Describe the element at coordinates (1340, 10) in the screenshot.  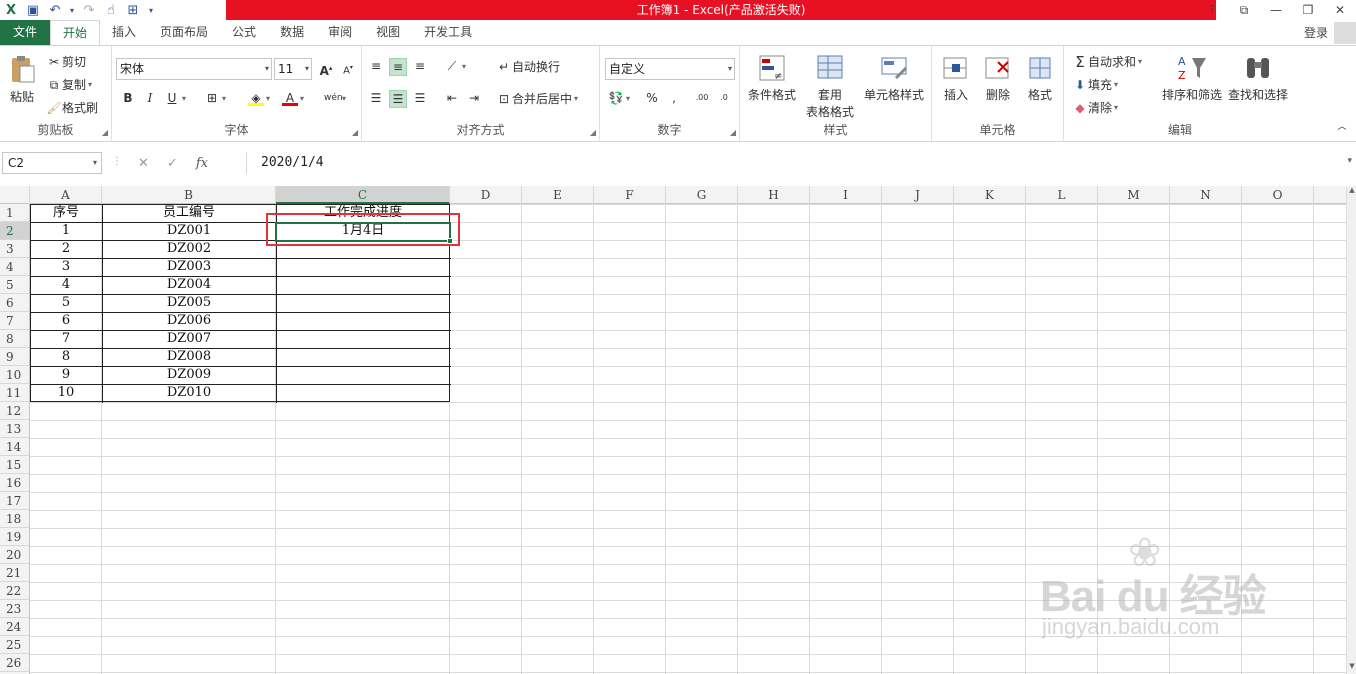
I see `close-icon: ✕` at that location.